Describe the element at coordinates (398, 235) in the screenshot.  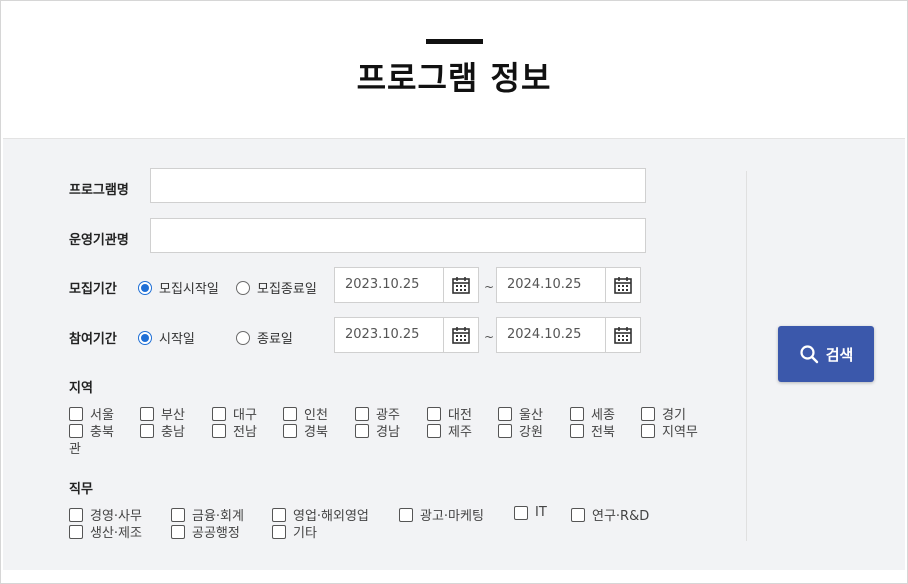
I see `agency-input` at that location.